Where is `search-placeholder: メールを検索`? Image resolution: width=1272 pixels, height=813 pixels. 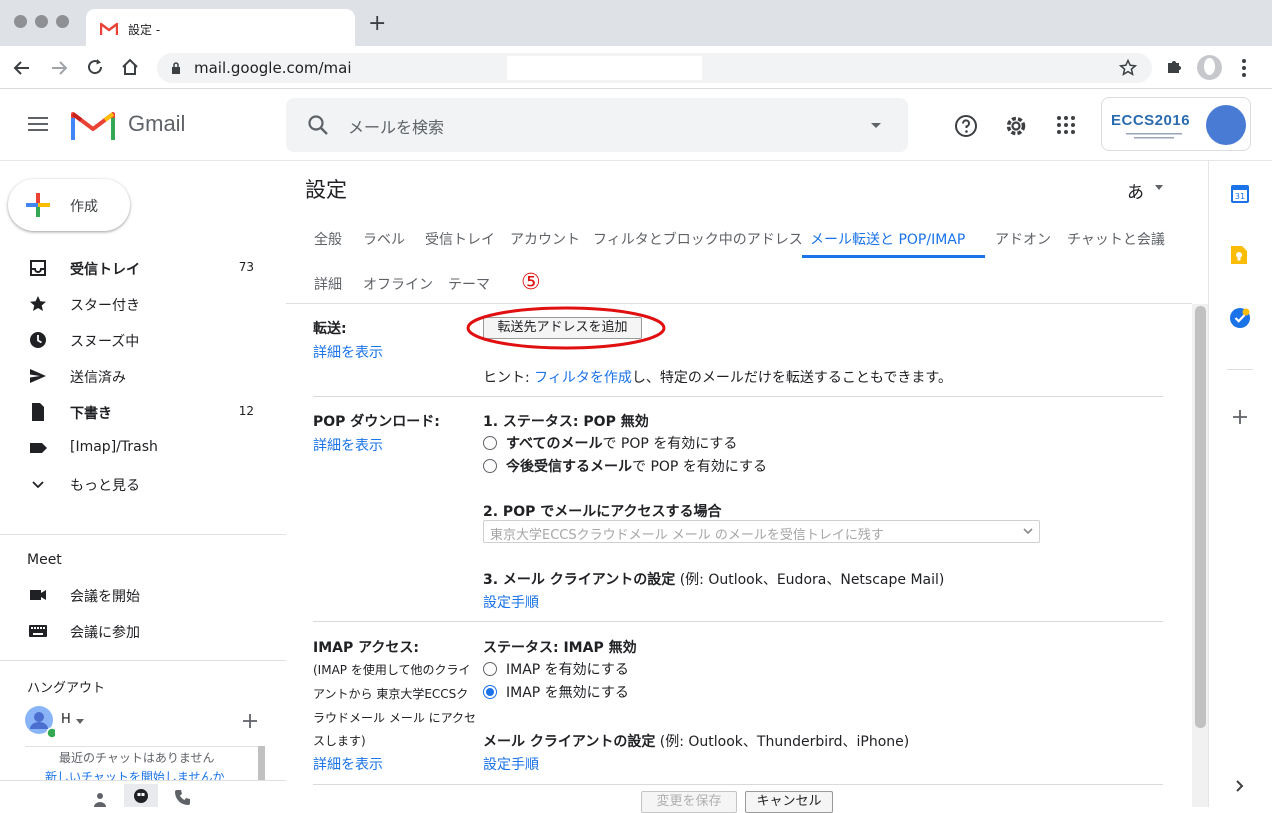 search-placeholder: メールを検索 is located at coordinates (396, 127).